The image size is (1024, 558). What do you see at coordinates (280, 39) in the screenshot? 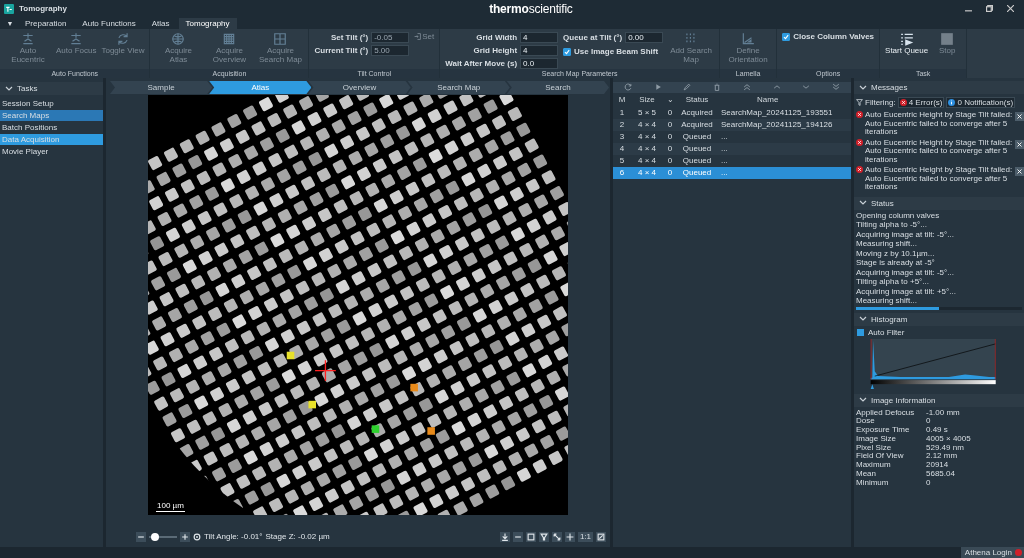
I see `window-grid-icon` at bounding box center [280, 39].